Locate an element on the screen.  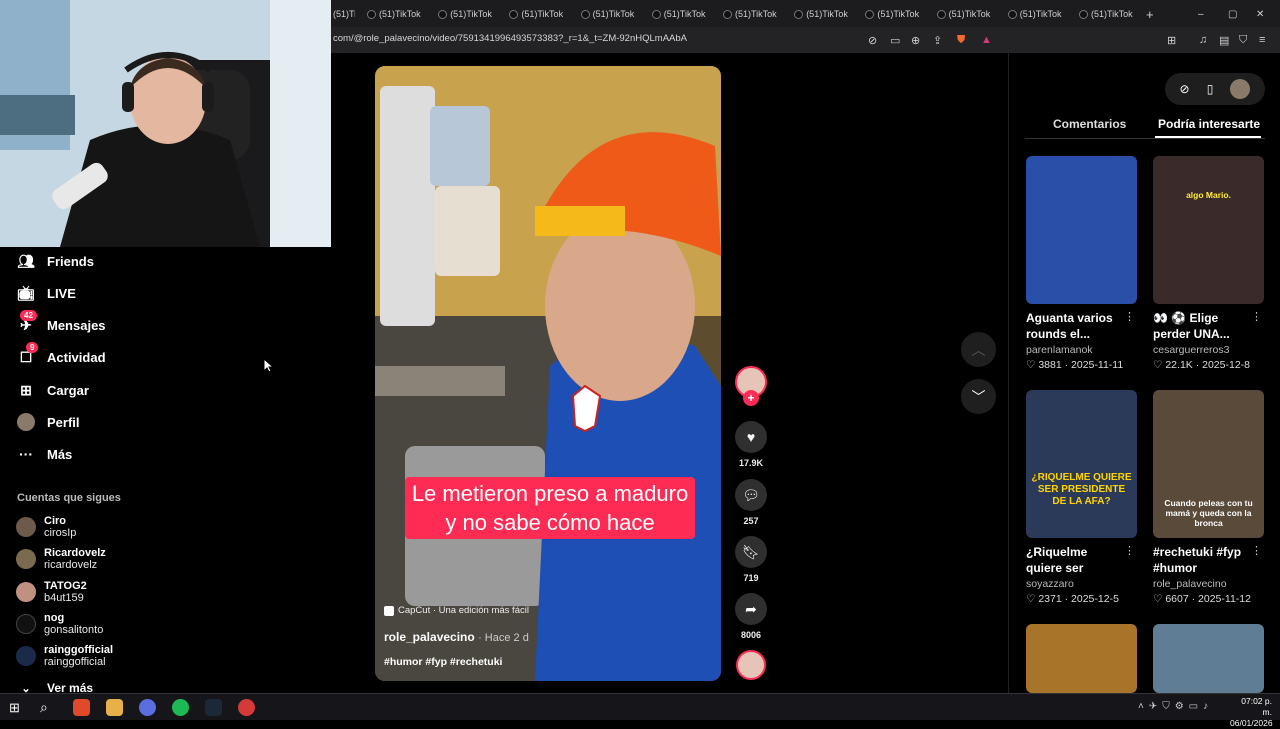
tab-title: (51)TikTok is located at coordinates (756, 14).